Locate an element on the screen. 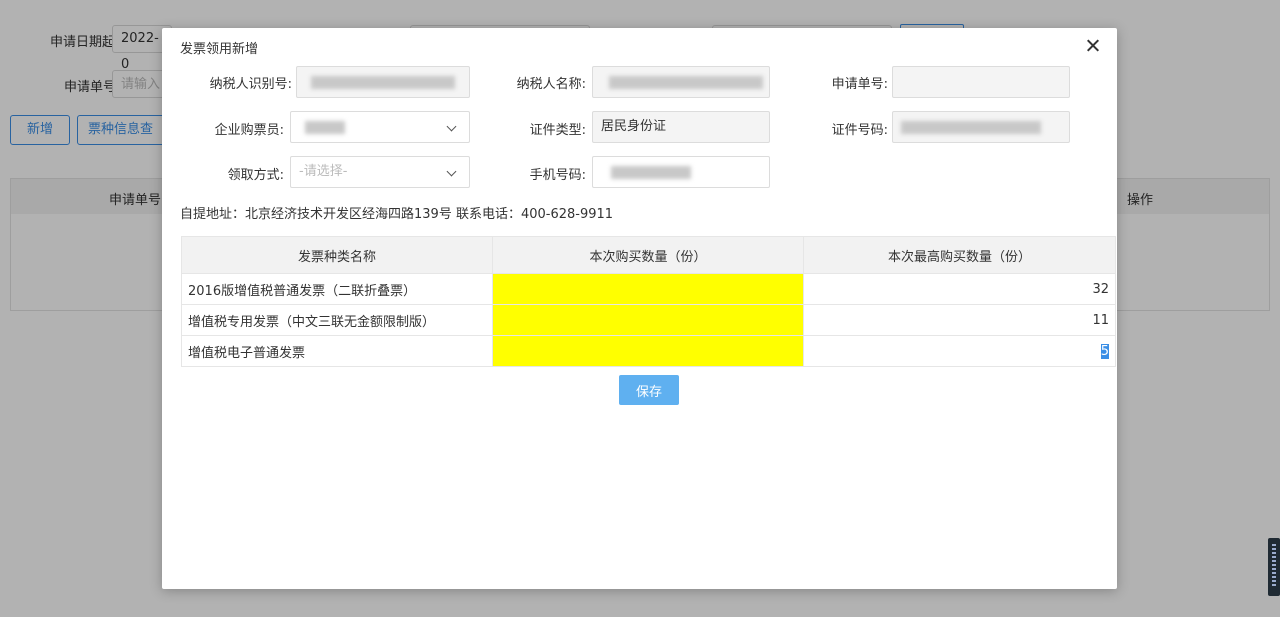 The image size is (1280, 617). apply-no-field is located at coordinates (981, 82).